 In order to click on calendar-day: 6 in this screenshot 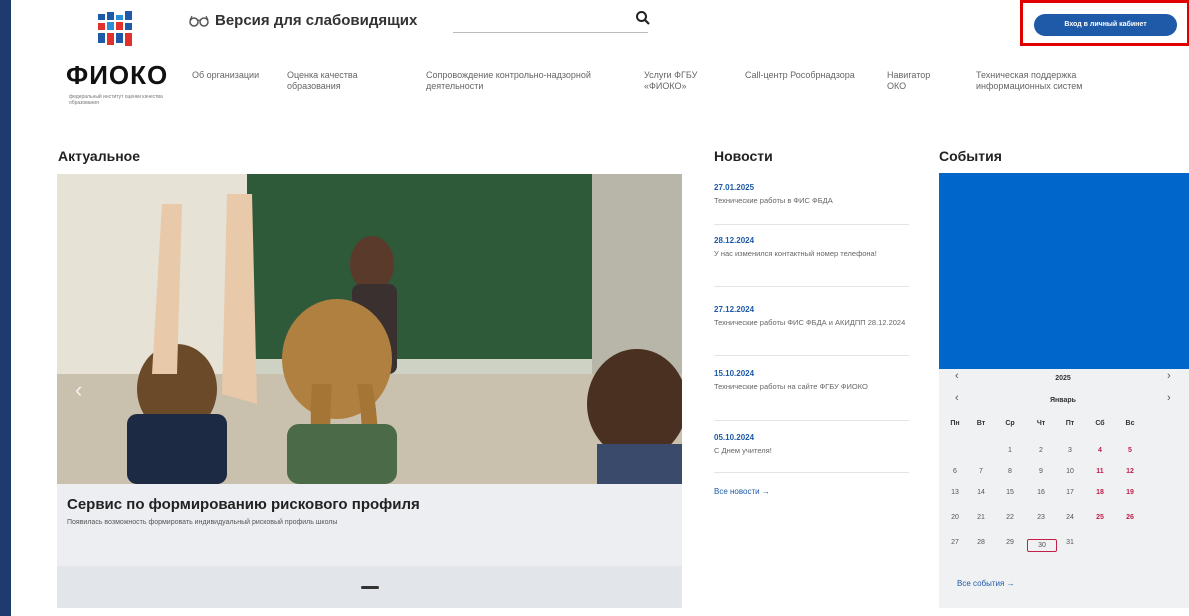, I will do `click(955, 471)`.